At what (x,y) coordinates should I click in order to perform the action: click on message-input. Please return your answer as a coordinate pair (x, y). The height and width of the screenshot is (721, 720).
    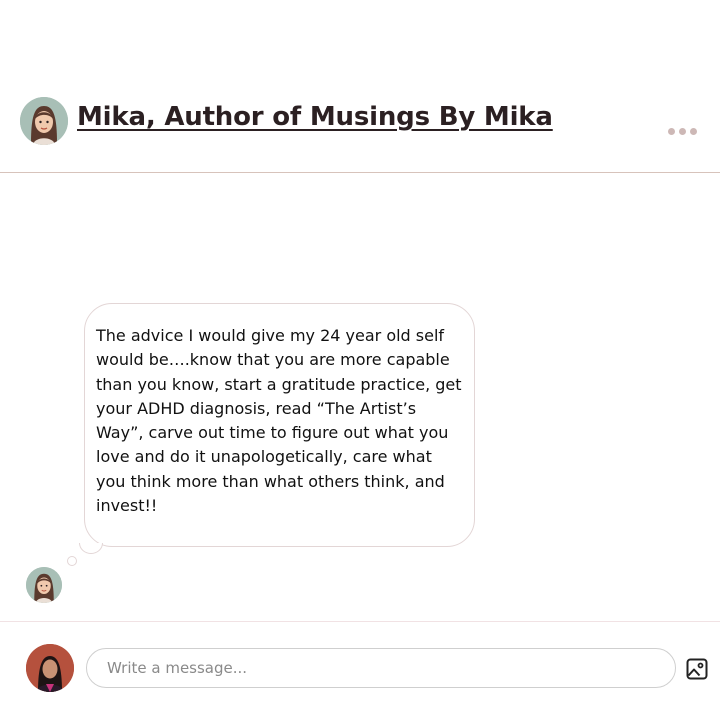
    Looking at the image, I should click on (381, 668).